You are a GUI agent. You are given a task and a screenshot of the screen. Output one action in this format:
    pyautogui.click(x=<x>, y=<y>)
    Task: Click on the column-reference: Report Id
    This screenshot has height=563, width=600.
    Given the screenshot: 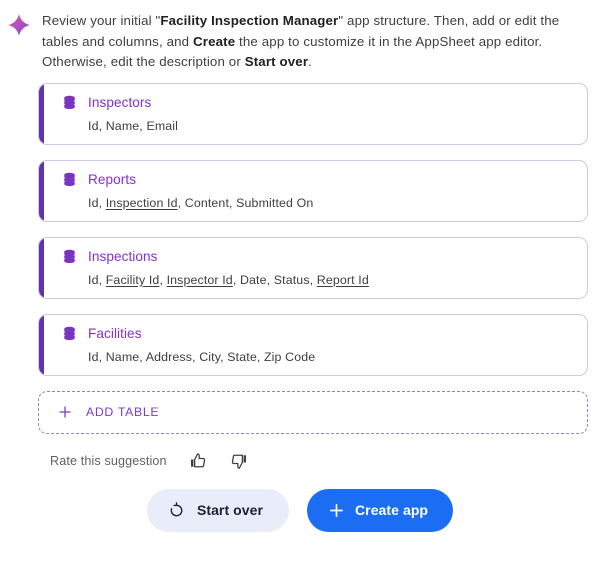 What is the action you would take?
    pyautogui.click(x=343, y=280)
    